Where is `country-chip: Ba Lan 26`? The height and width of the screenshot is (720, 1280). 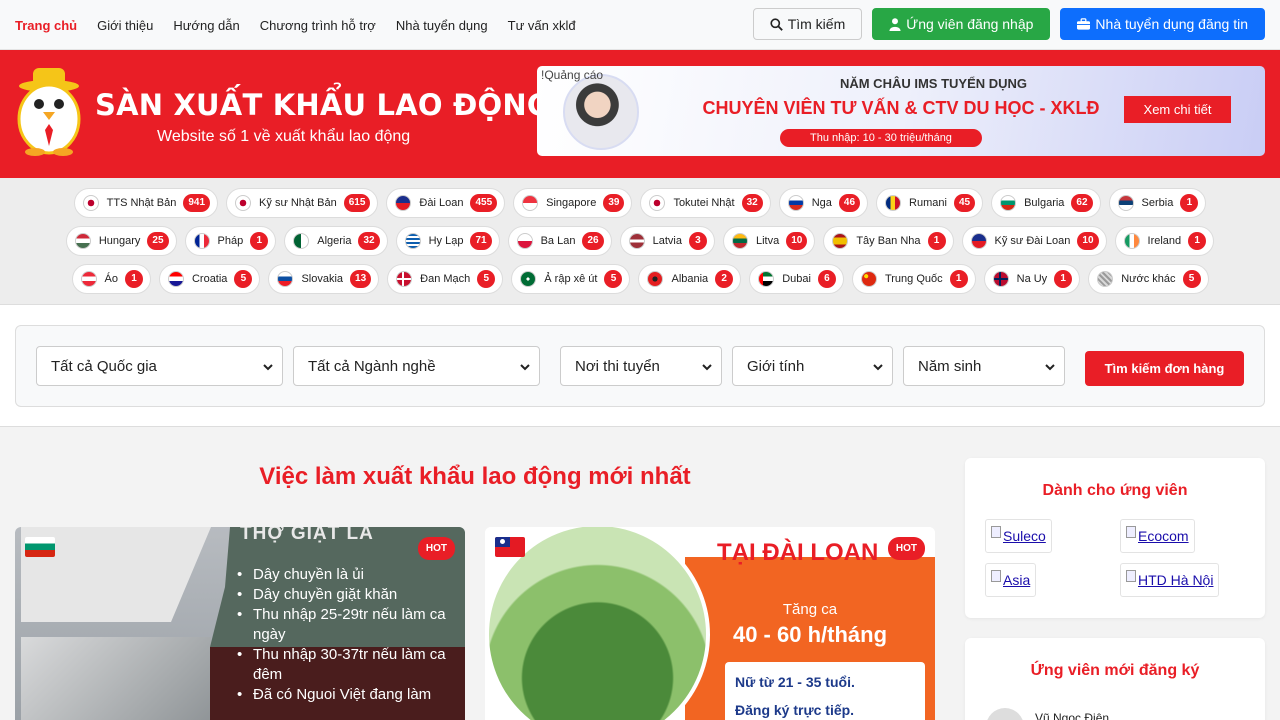
country-chip: Ba Lan 26 is located at coordinates (559, 241).